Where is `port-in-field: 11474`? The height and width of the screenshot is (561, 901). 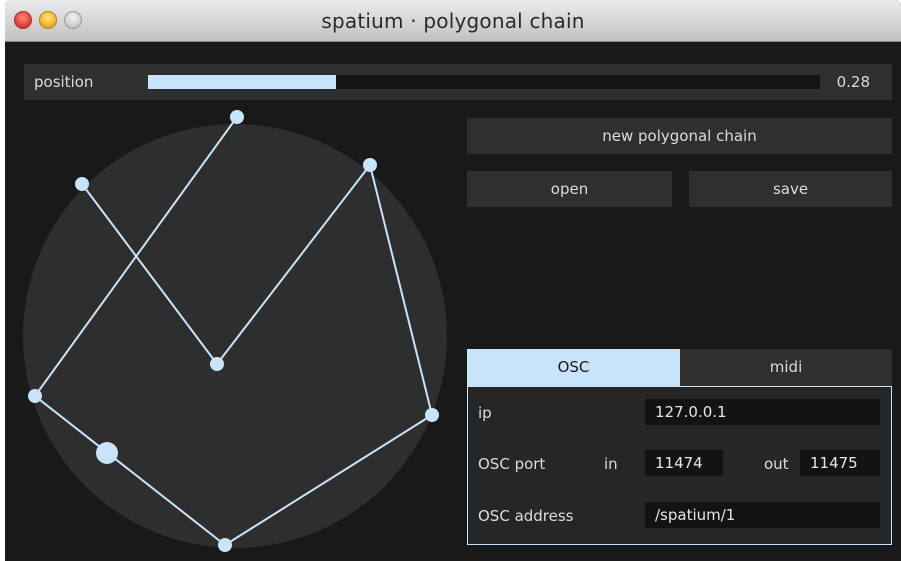 port-in-field: 11474 is located at coordinates (684, 463).